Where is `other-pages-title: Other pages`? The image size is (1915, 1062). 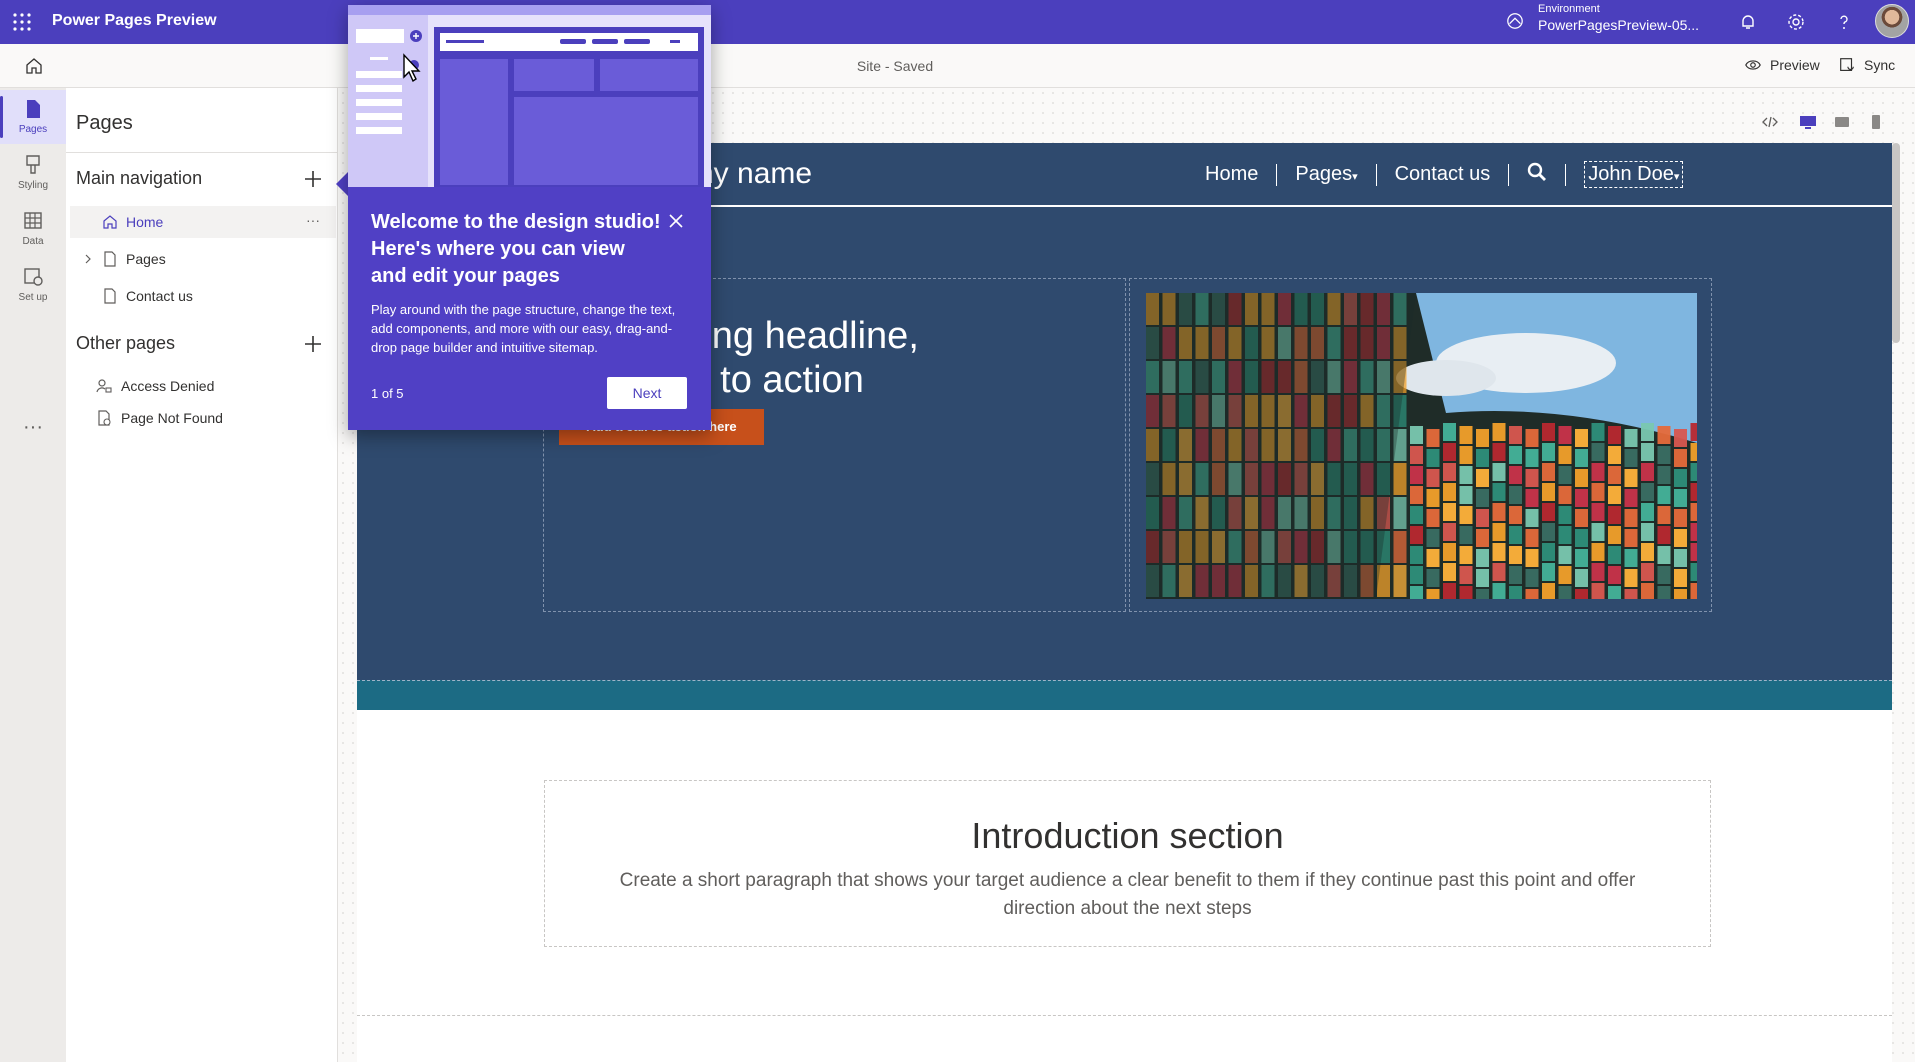 other-pages-title: Other pages is located at coordinates (126, 343).